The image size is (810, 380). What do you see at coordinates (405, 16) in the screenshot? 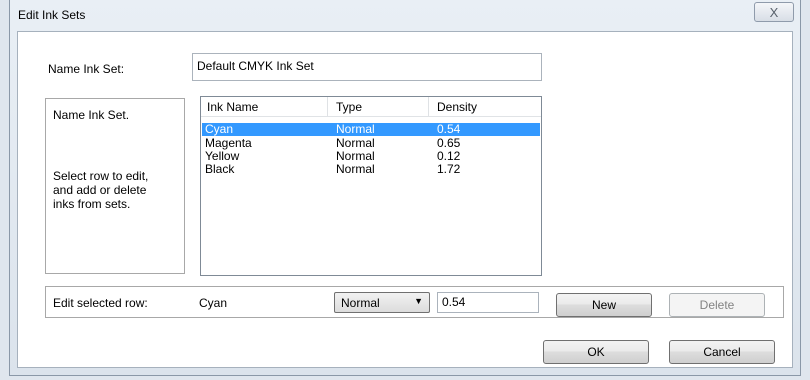
I see `title-bar: Edit Ink Sets X` at bounding box center [405, 16].